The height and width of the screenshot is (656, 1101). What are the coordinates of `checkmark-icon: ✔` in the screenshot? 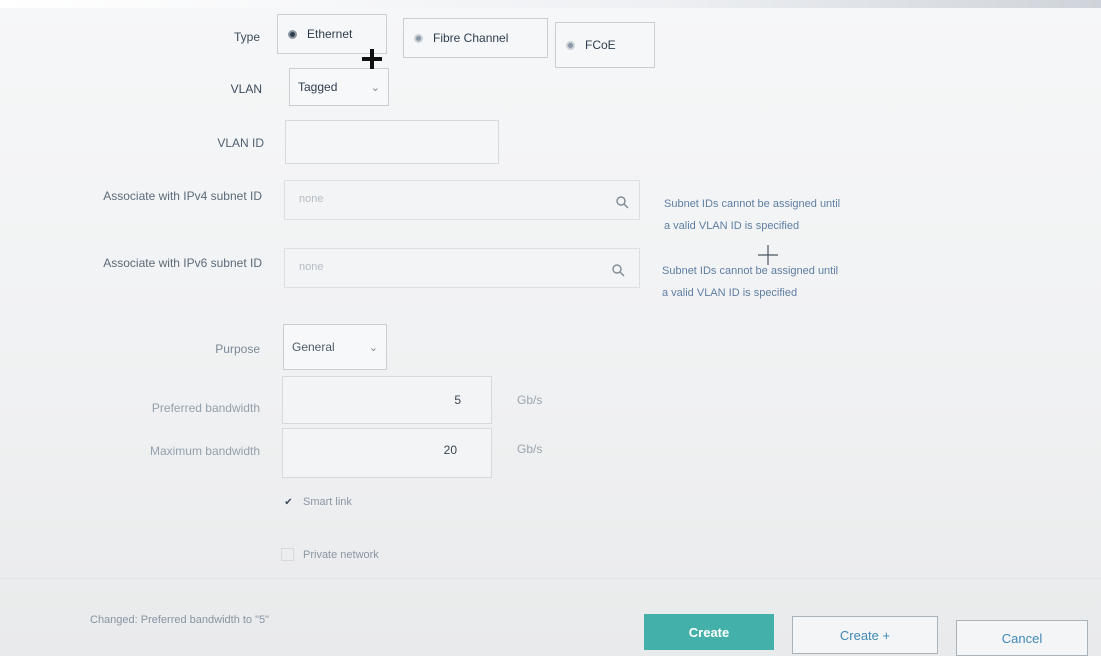 It's located at (288, 502).